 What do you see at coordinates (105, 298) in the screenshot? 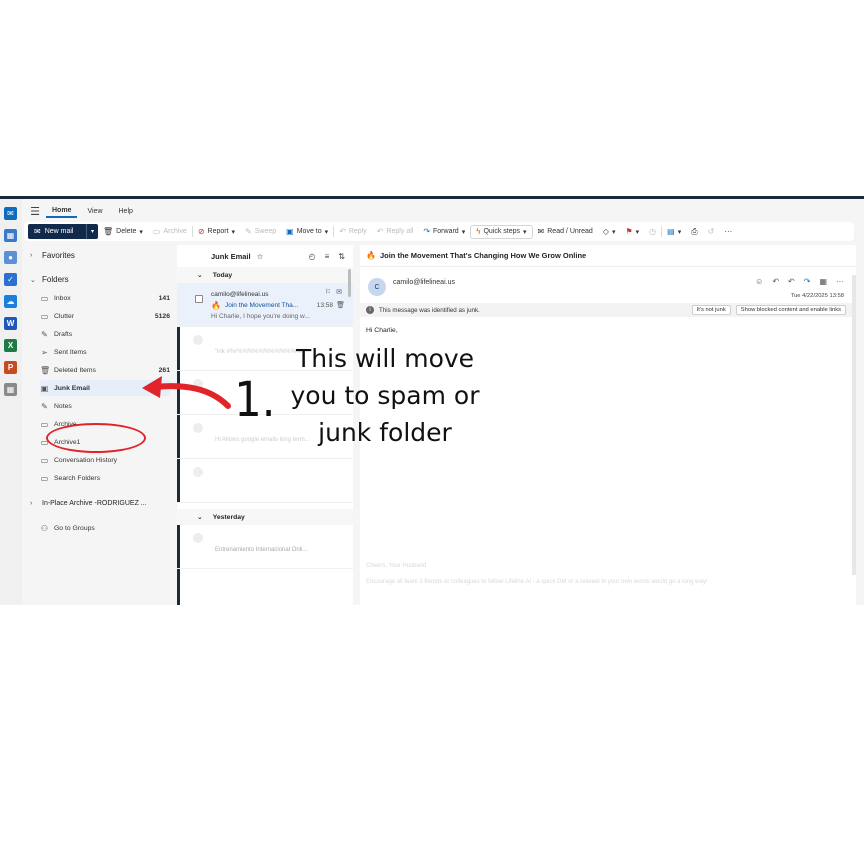
I see `folder-inbox: ▭ Inbox 141` at bounding box center [105, 298].